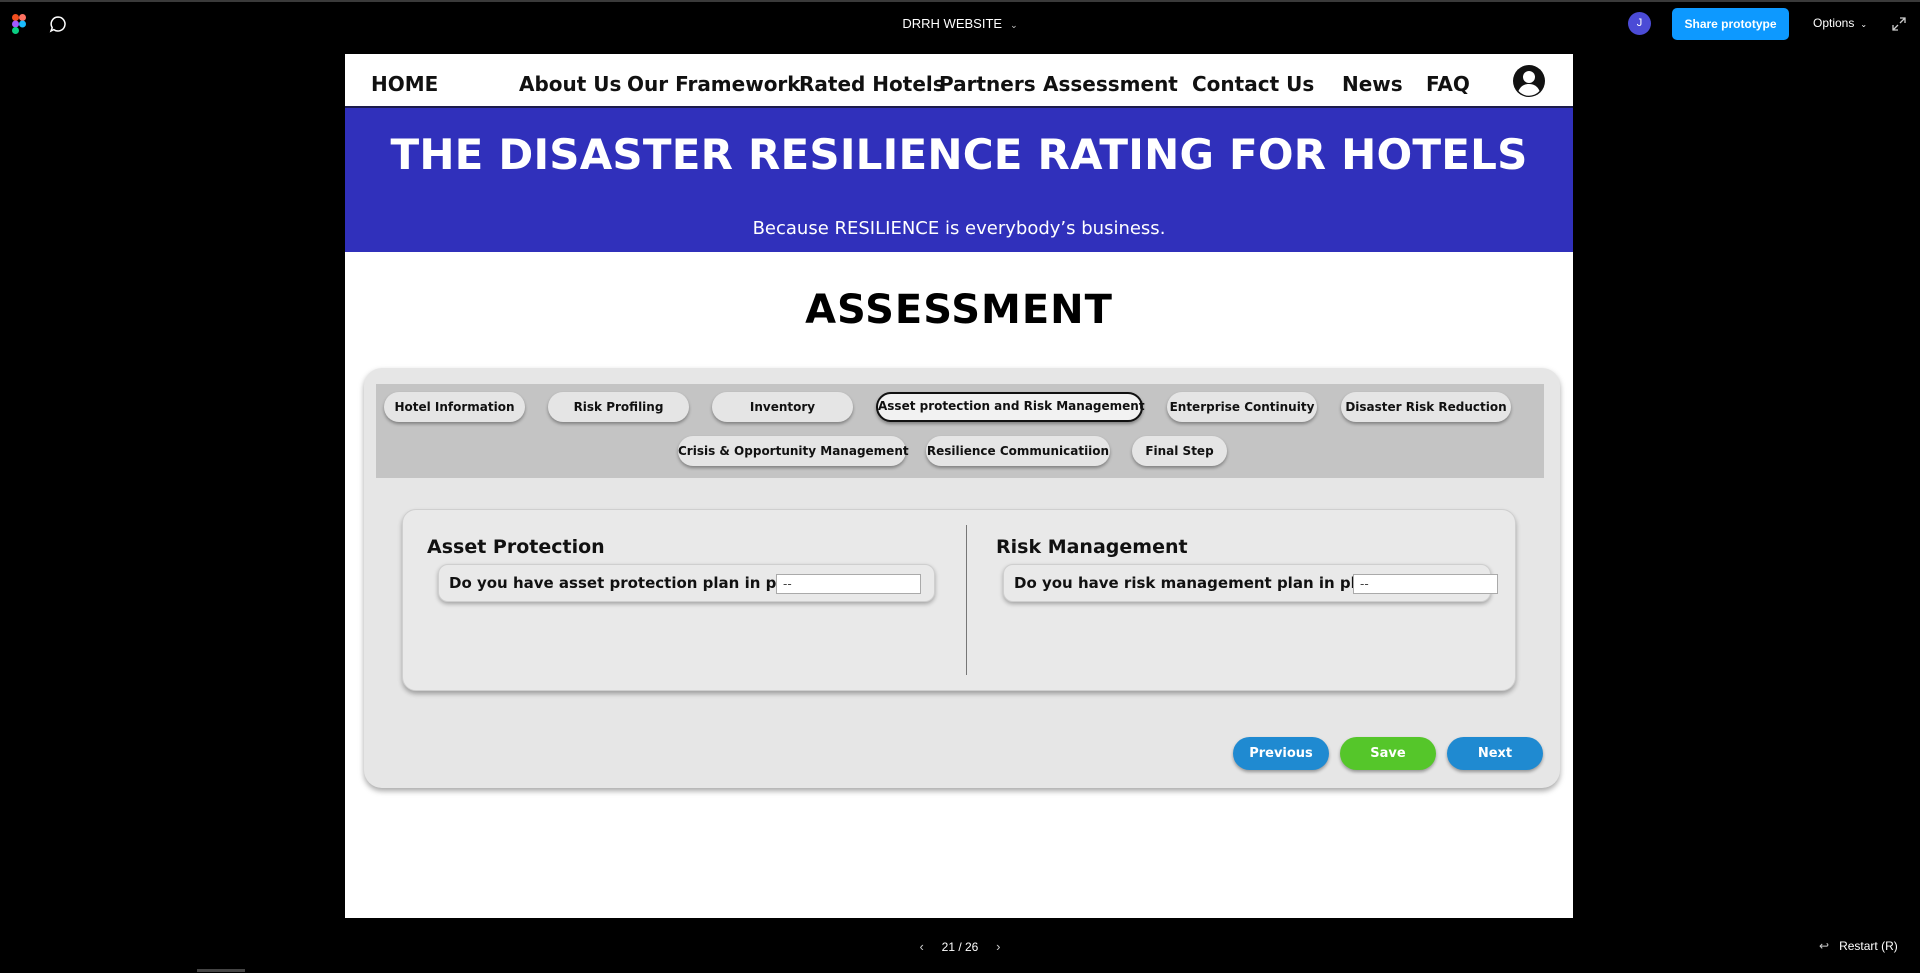 This screenshot has width=1920, height=973. What do you see at coordinates (516, 547) in the screenshot?
I see `asset-protection-heading: Asset Protection` at bounding box center [516, 547].